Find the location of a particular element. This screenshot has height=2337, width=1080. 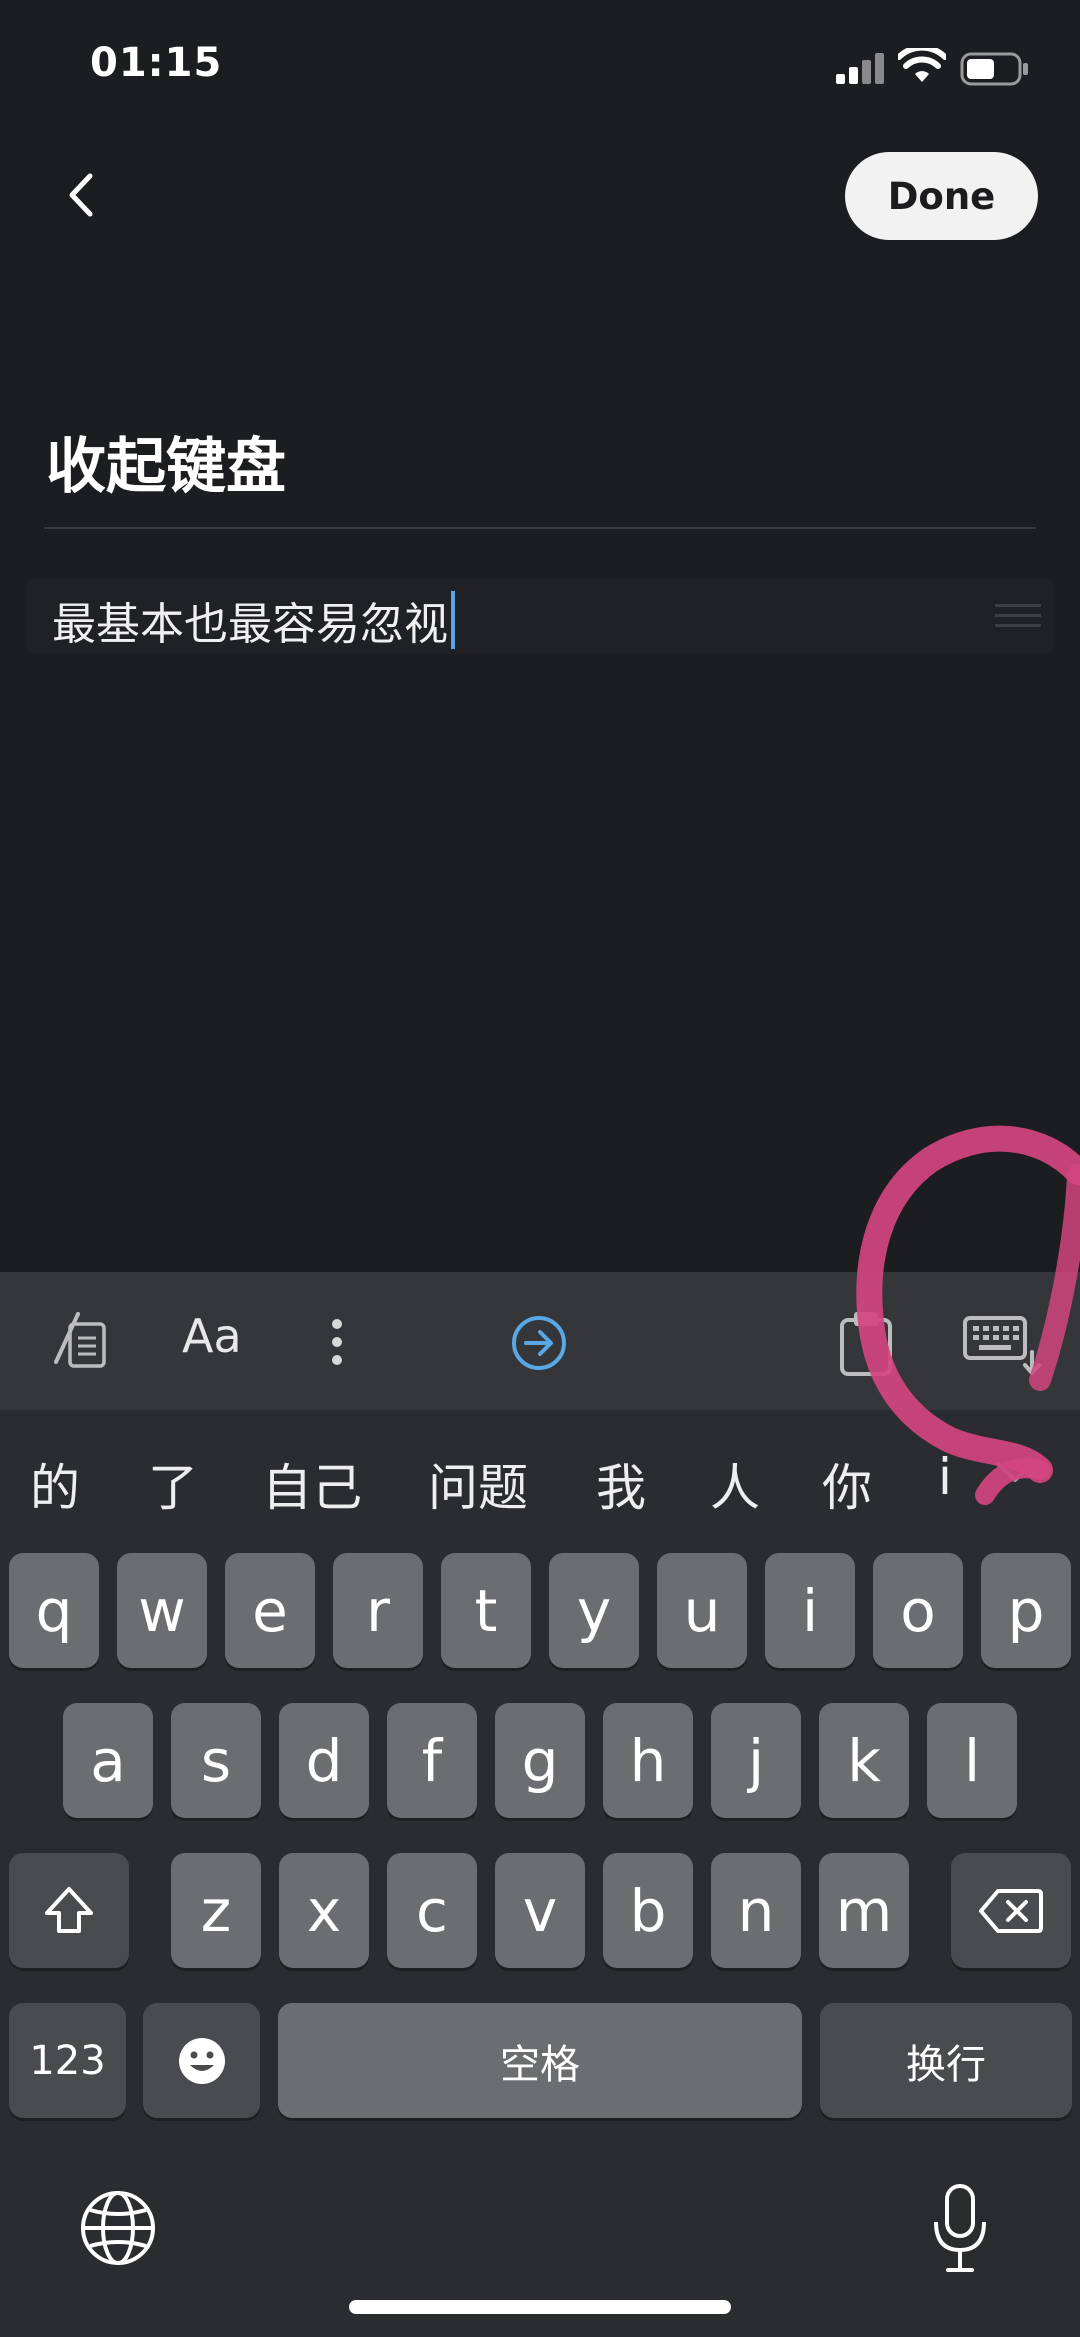

emoji-icon is located at coordinates (201, 2060).